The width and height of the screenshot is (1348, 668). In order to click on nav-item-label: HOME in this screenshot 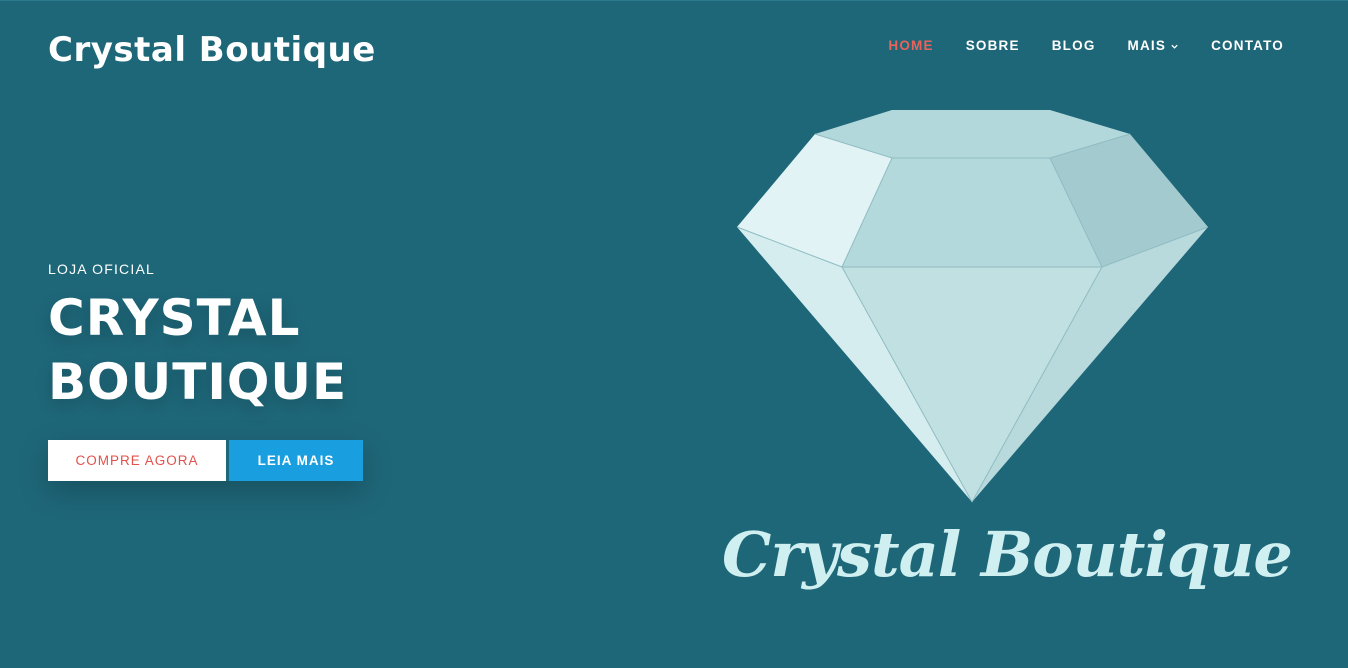, I will do `click(911, 45)`.